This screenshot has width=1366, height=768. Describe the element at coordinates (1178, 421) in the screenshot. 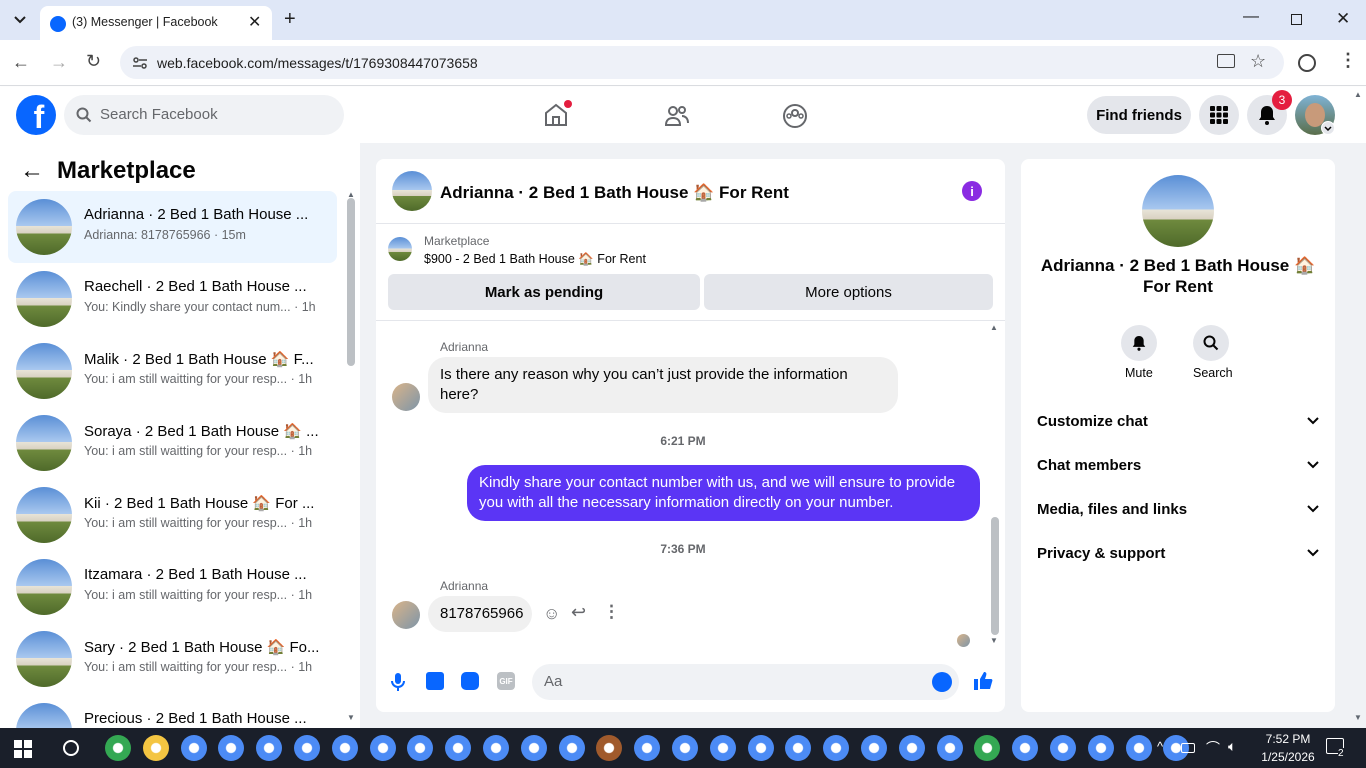

I see `info-section-row: Customize chat` at that location.